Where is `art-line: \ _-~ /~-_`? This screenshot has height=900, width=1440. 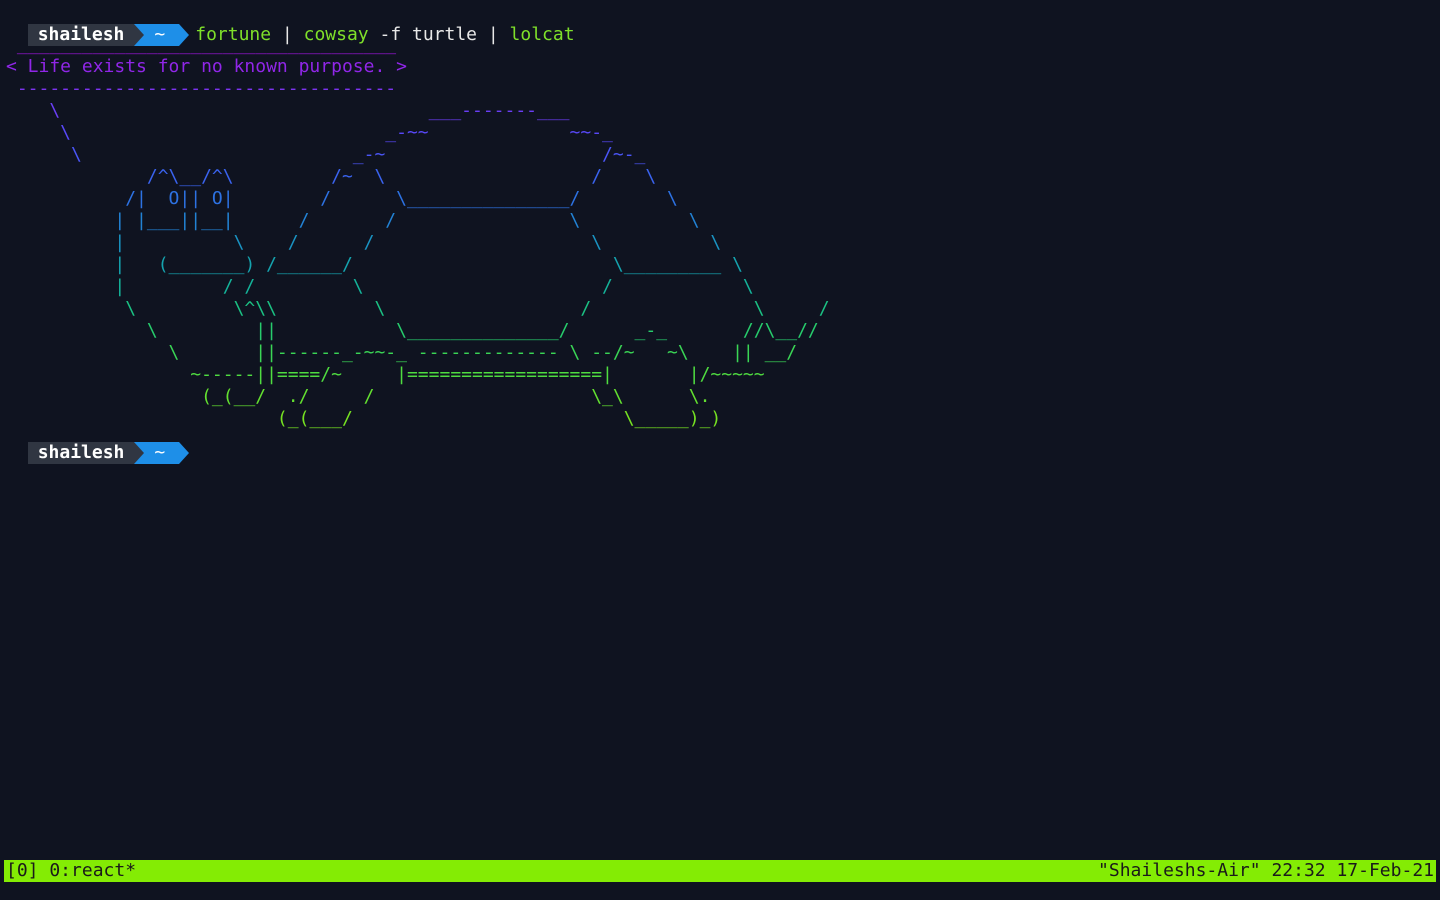 art-line: \ _-~ /~-_ is located at coordinates (326, 154).